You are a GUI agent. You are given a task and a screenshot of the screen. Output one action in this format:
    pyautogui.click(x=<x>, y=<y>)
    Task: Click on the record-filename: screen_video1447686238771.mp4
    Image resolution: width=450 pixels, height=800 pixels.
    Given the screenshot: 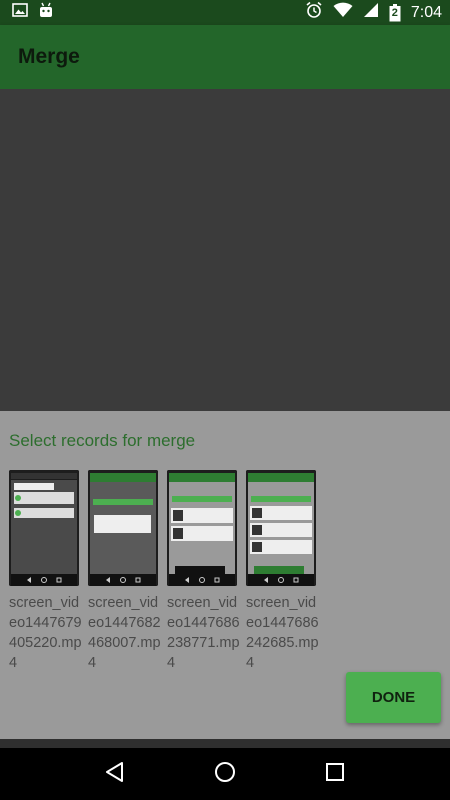 What is the action you would take?
    pyautogui.click(x=203, y=633)
    